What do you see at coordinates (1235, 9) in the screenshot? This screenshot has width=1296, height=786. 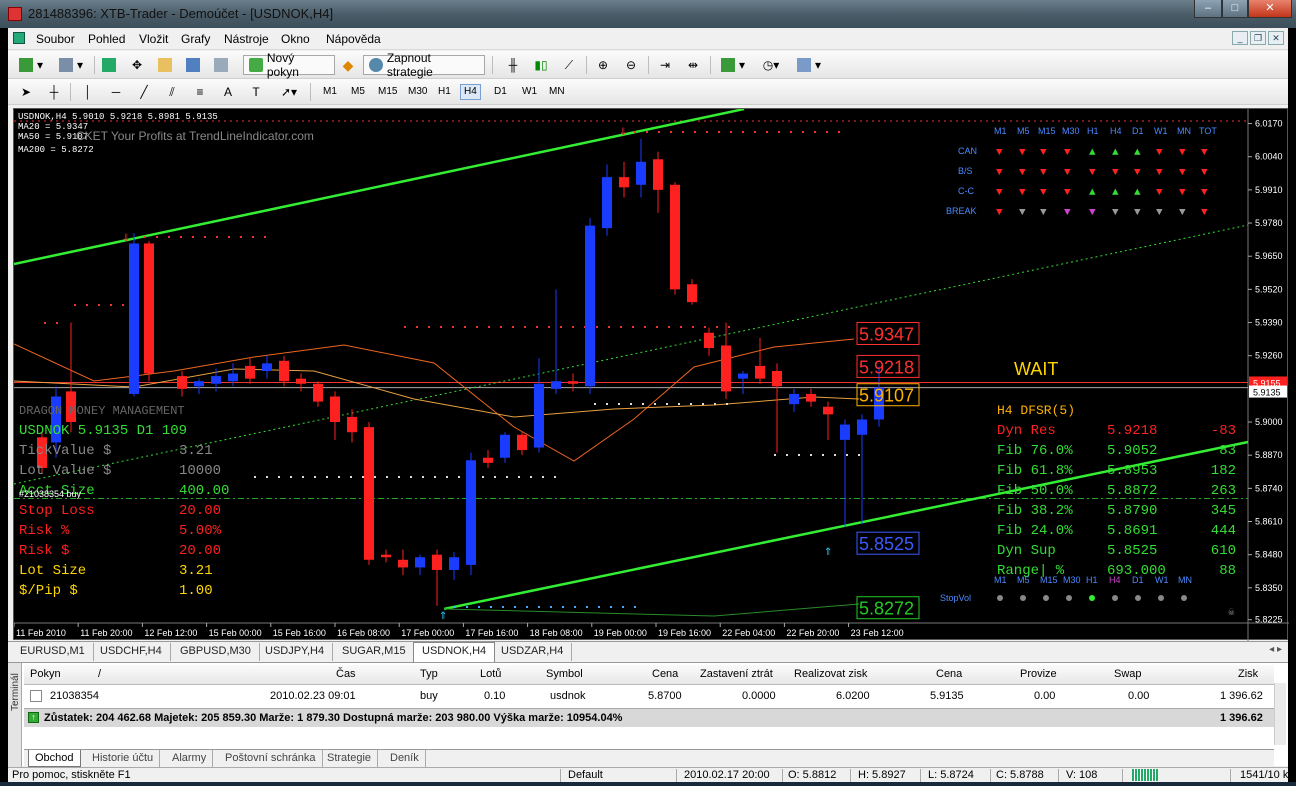 I see `maximize-button: □` at bounding box center [1235, 9].